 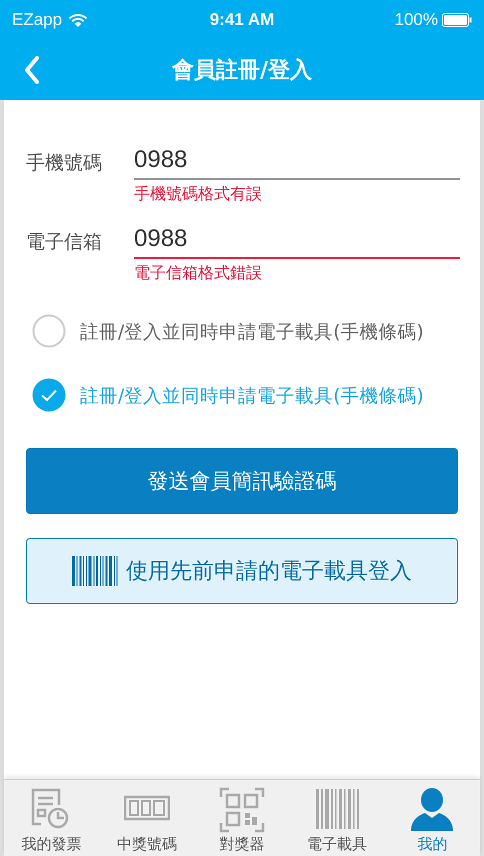 I want to click on battery-icon, so click(x=457, y=20).